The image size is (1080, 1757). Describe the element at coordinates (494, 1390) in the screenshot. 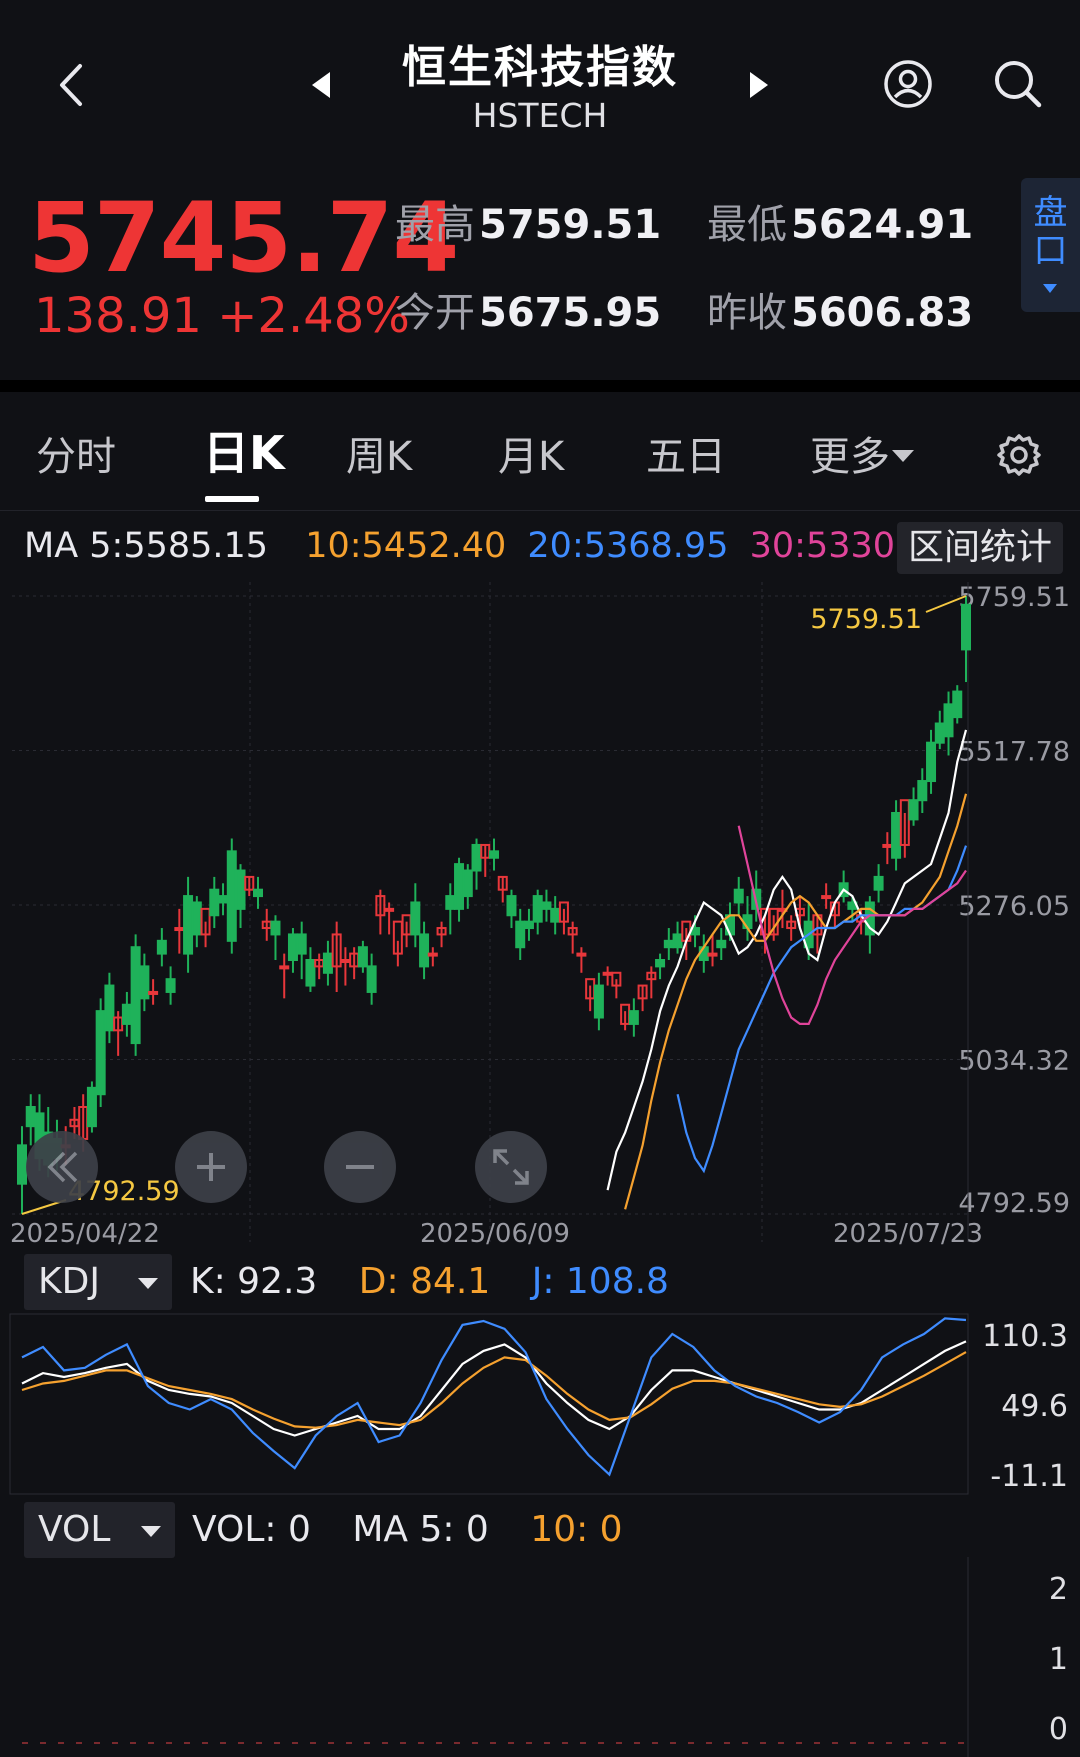

I see `kdj-line-d` at that location.